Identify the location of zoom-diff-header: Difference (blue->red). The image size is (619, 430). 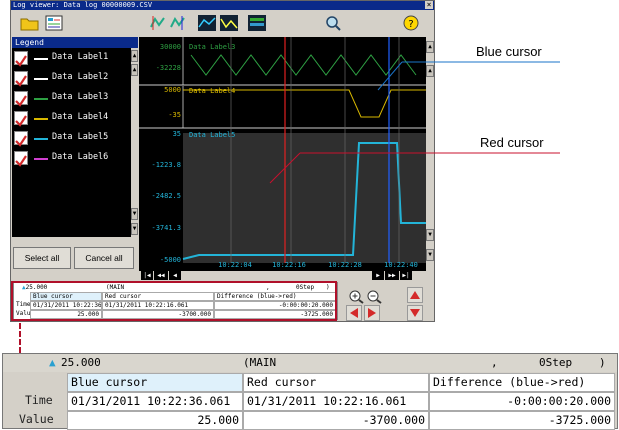
(522, 382).